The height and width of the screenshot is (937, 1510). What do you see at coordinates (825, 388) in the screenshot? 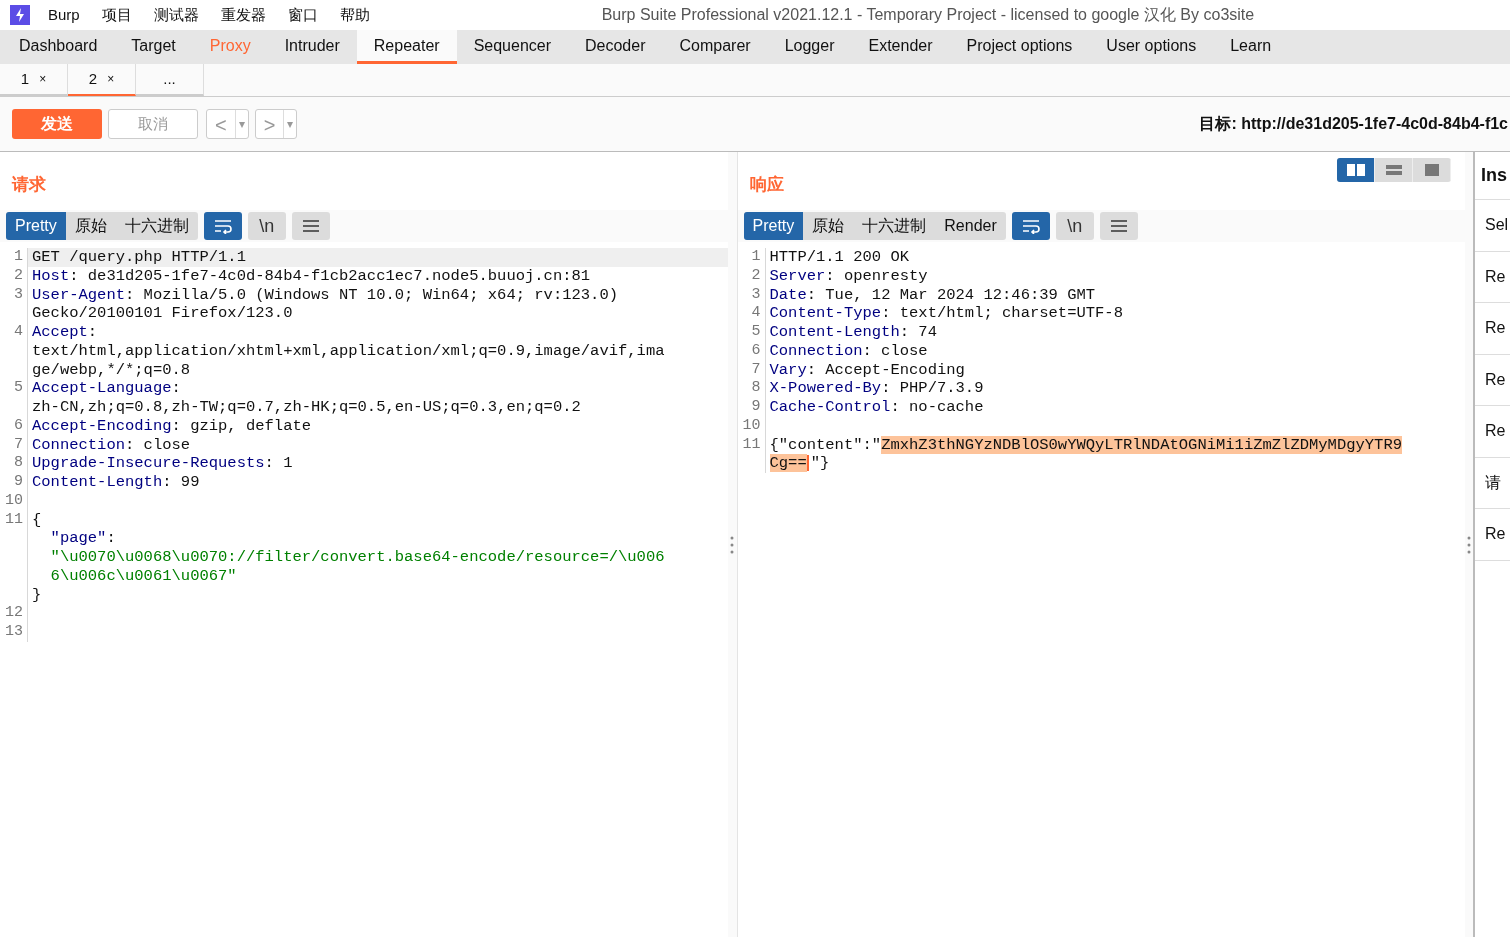
I see `code-text: X-Powered-By` at bounding box center [825, 388].